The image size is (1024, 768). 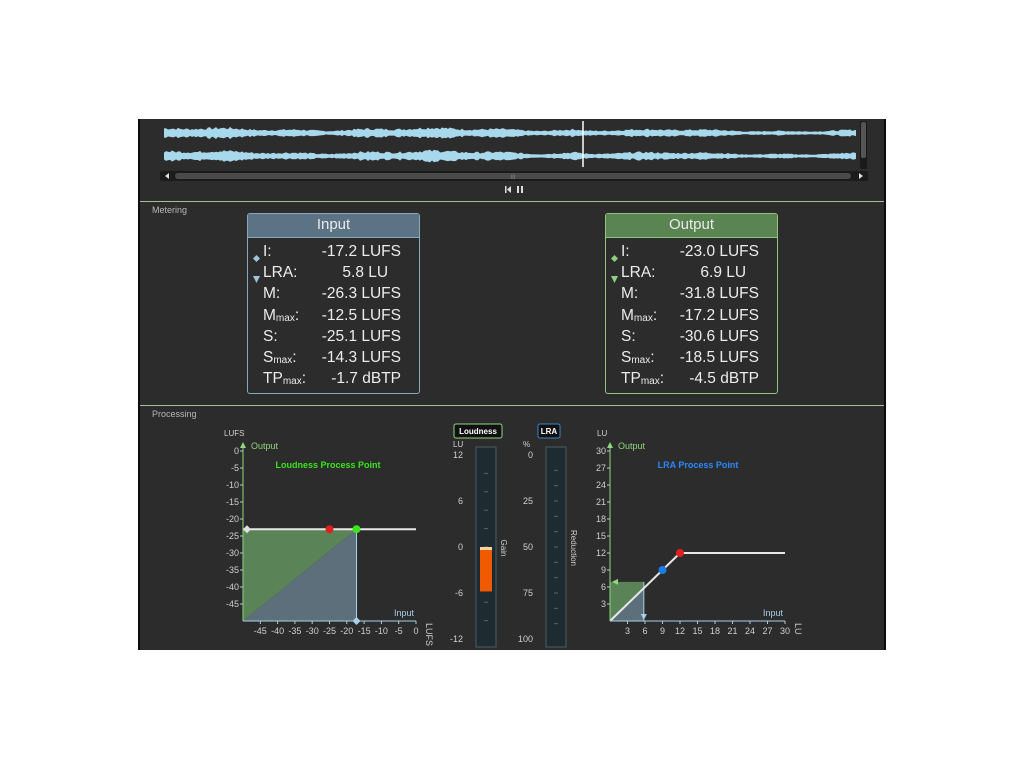 What do you see at coordinates (601, 519) in the screenshot?
I see `y-tick-label: 18` at bounding box center [601, 519].